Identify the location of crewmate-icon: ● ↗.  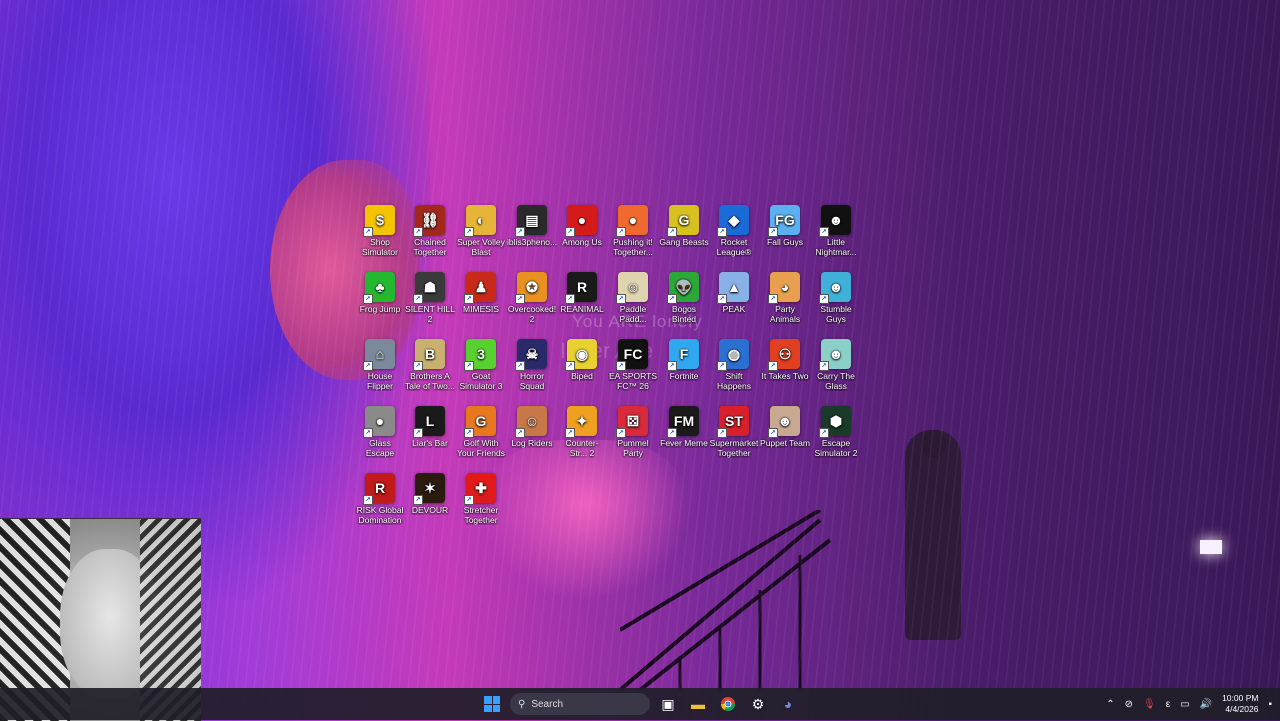
(581, 221).